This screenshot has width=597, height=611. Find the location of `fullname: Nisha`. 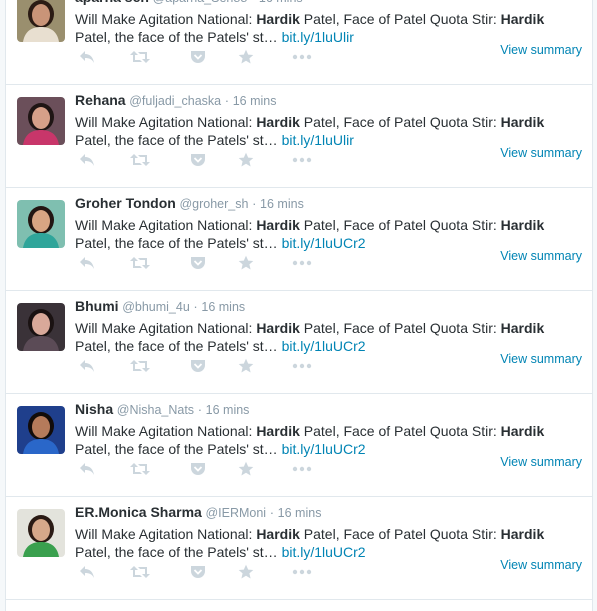

fullname: Nisha is located at coordinates (94, 409).